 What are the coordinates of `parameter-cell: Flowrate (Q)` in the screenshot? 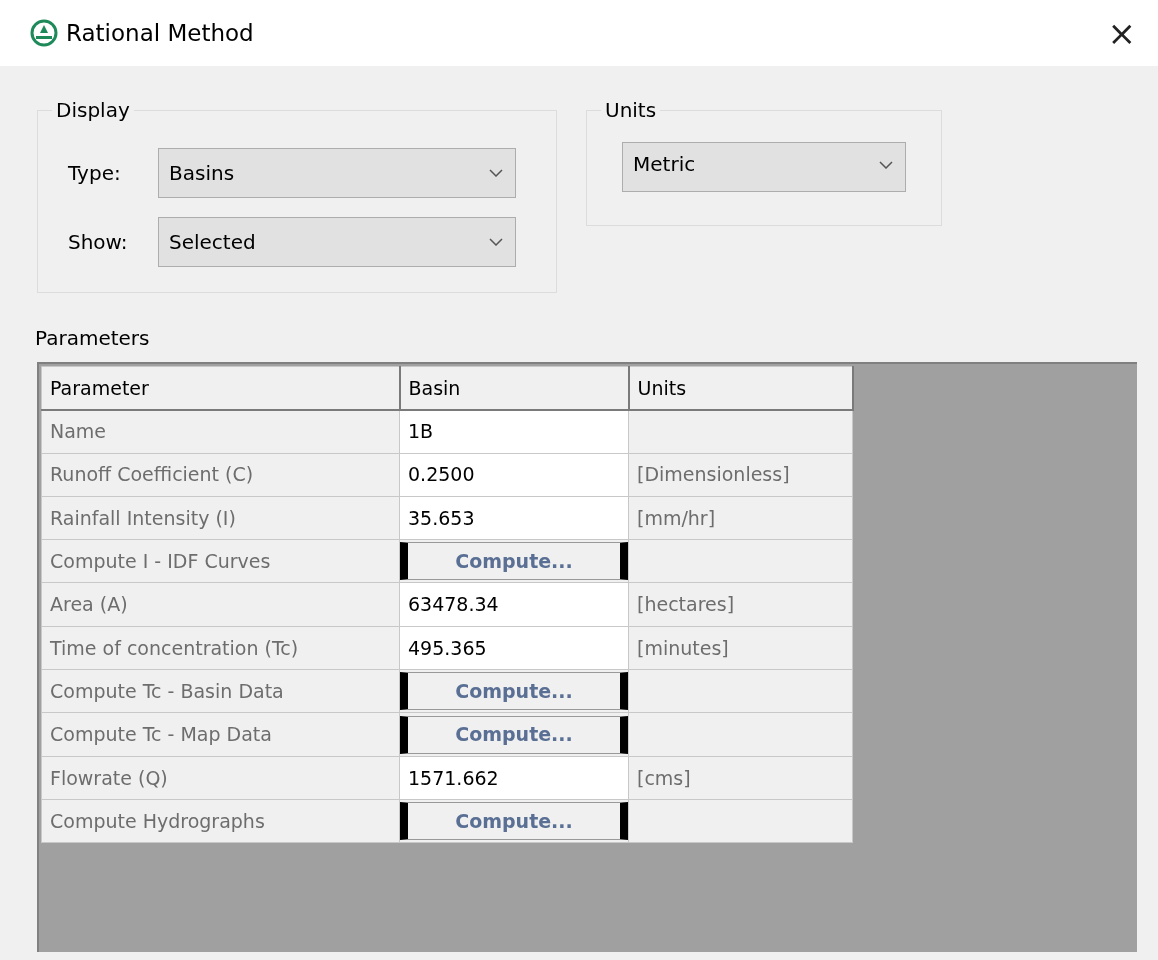 It's located at (220, 778).